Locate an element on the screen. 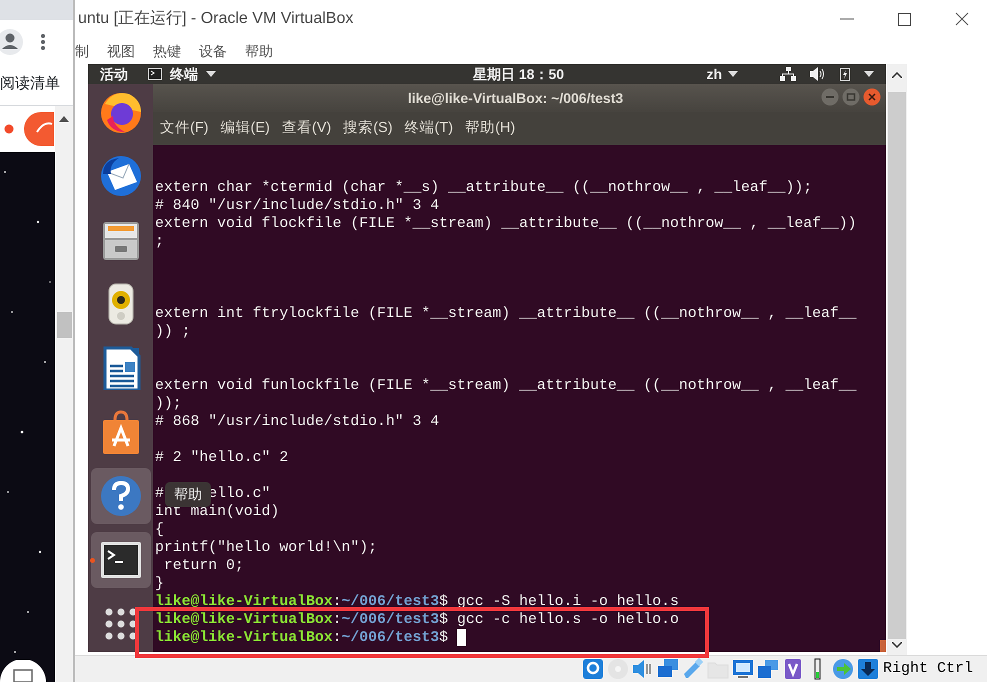 This screenshot has height=682, width=987. command-text: gcc -S hello.i -o hello.s is located at coordinates (567, 602).